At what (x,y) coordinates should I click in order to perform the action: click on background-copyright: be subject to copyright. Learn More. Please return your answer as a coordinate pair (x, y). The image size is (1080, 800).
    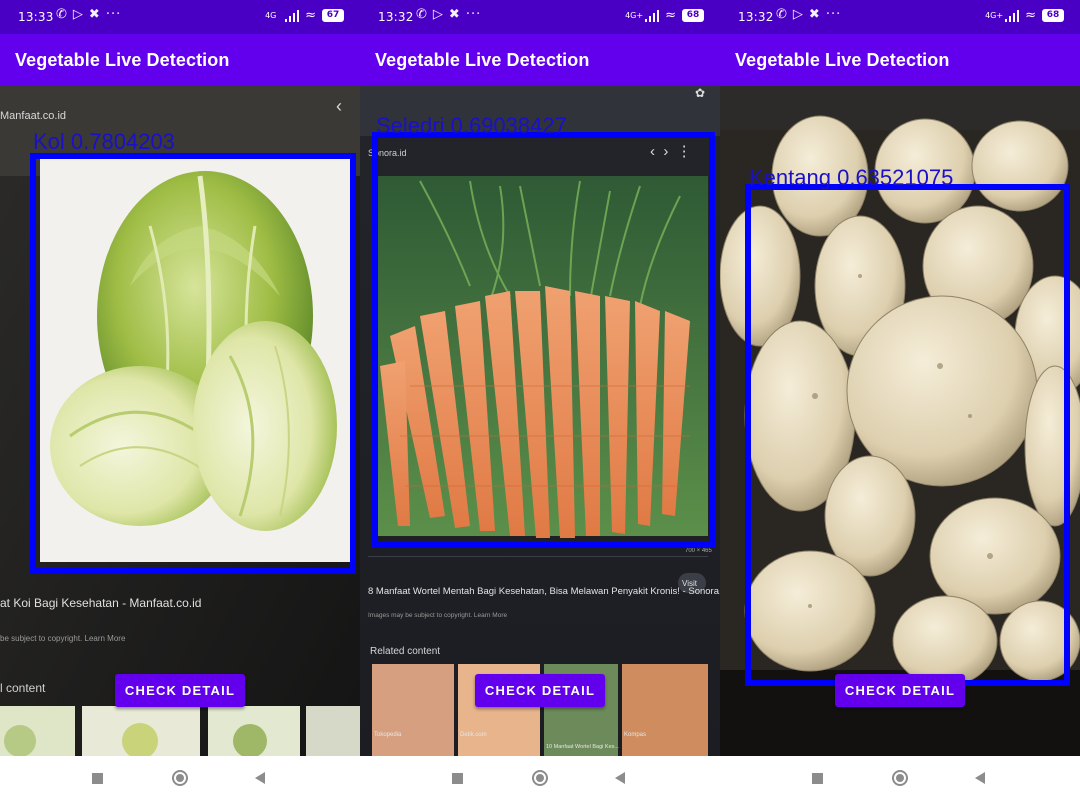
    Looking at the image, I should click on (63, 638).